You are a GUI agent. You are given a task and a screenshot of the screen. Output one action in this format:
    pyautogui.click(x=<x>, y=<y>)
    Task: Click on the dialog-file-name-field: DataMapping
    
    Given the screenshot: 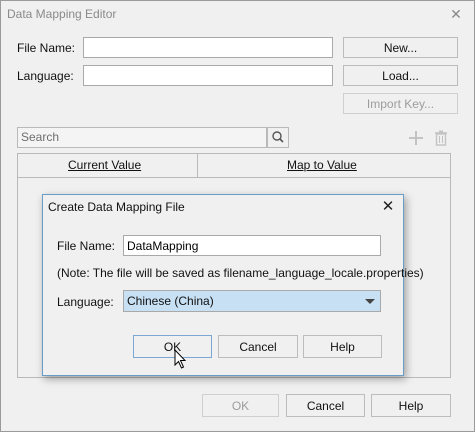 What is the action you would take?
    pyautogui.click(x=252, y=245)
    